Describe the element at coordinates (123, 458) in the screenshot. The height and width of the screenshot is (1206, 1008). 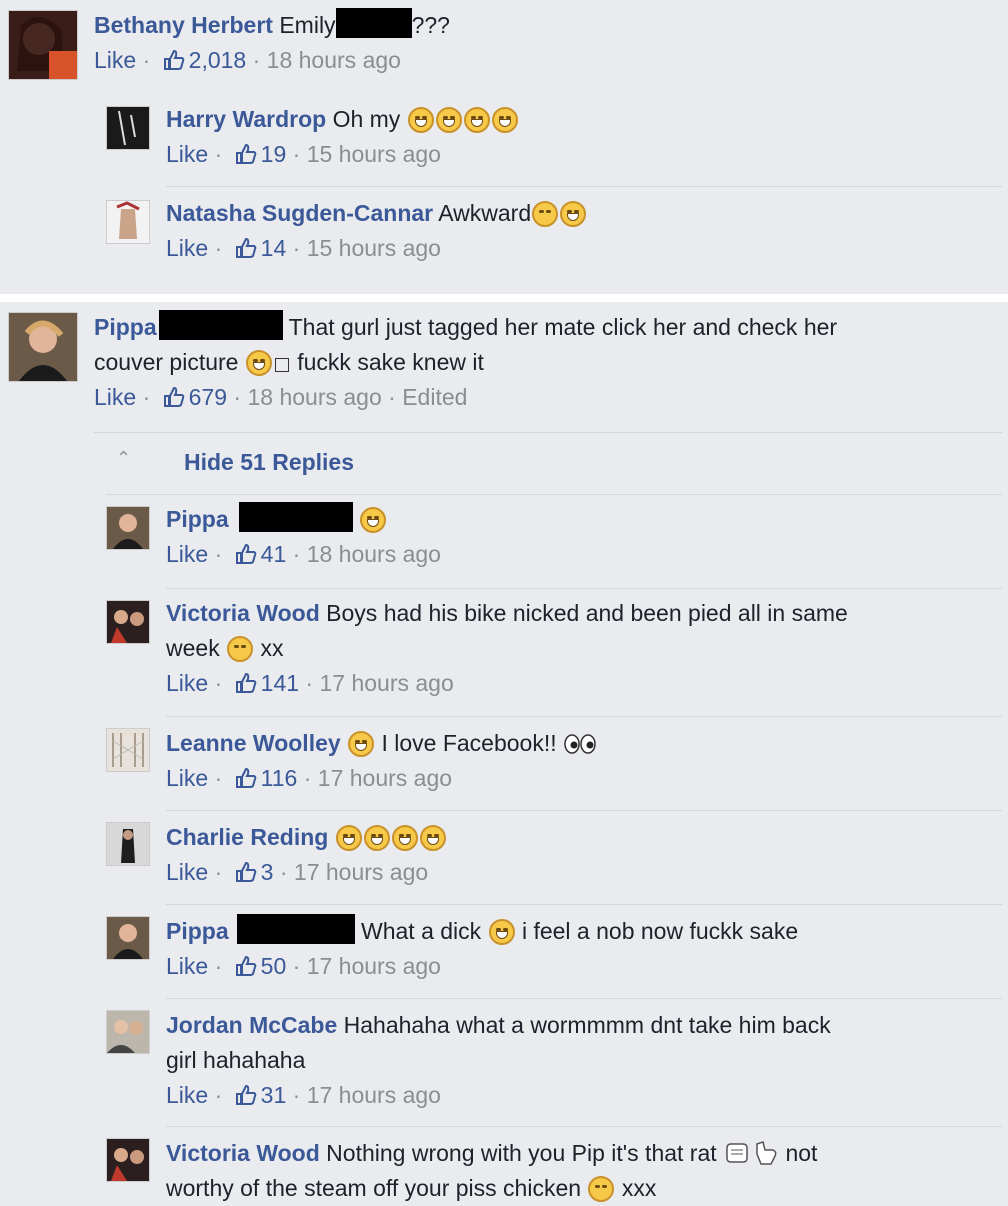
I see `chevron-up-icon: ⌃` at that location.